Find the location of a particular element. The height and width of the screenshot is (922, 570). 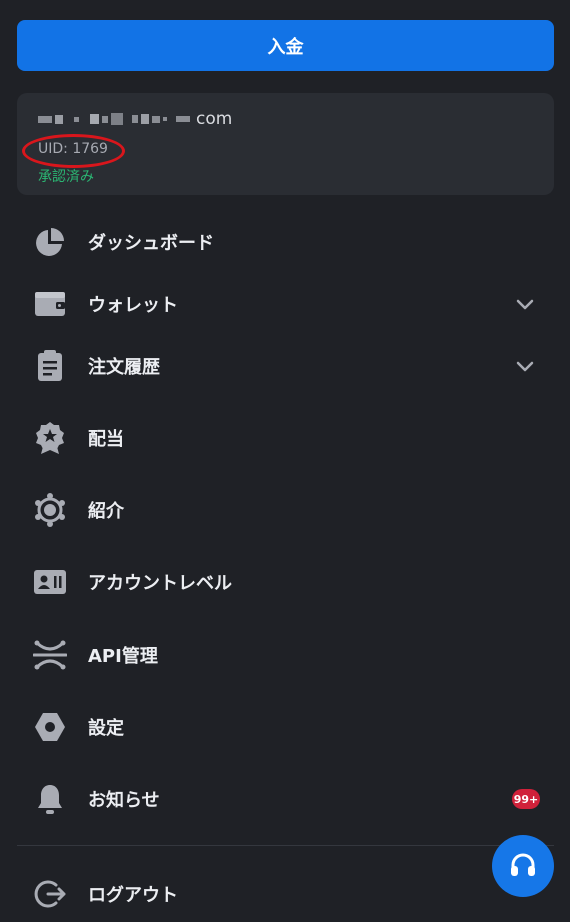

support-chat-button is located at coordinates (523, 866).